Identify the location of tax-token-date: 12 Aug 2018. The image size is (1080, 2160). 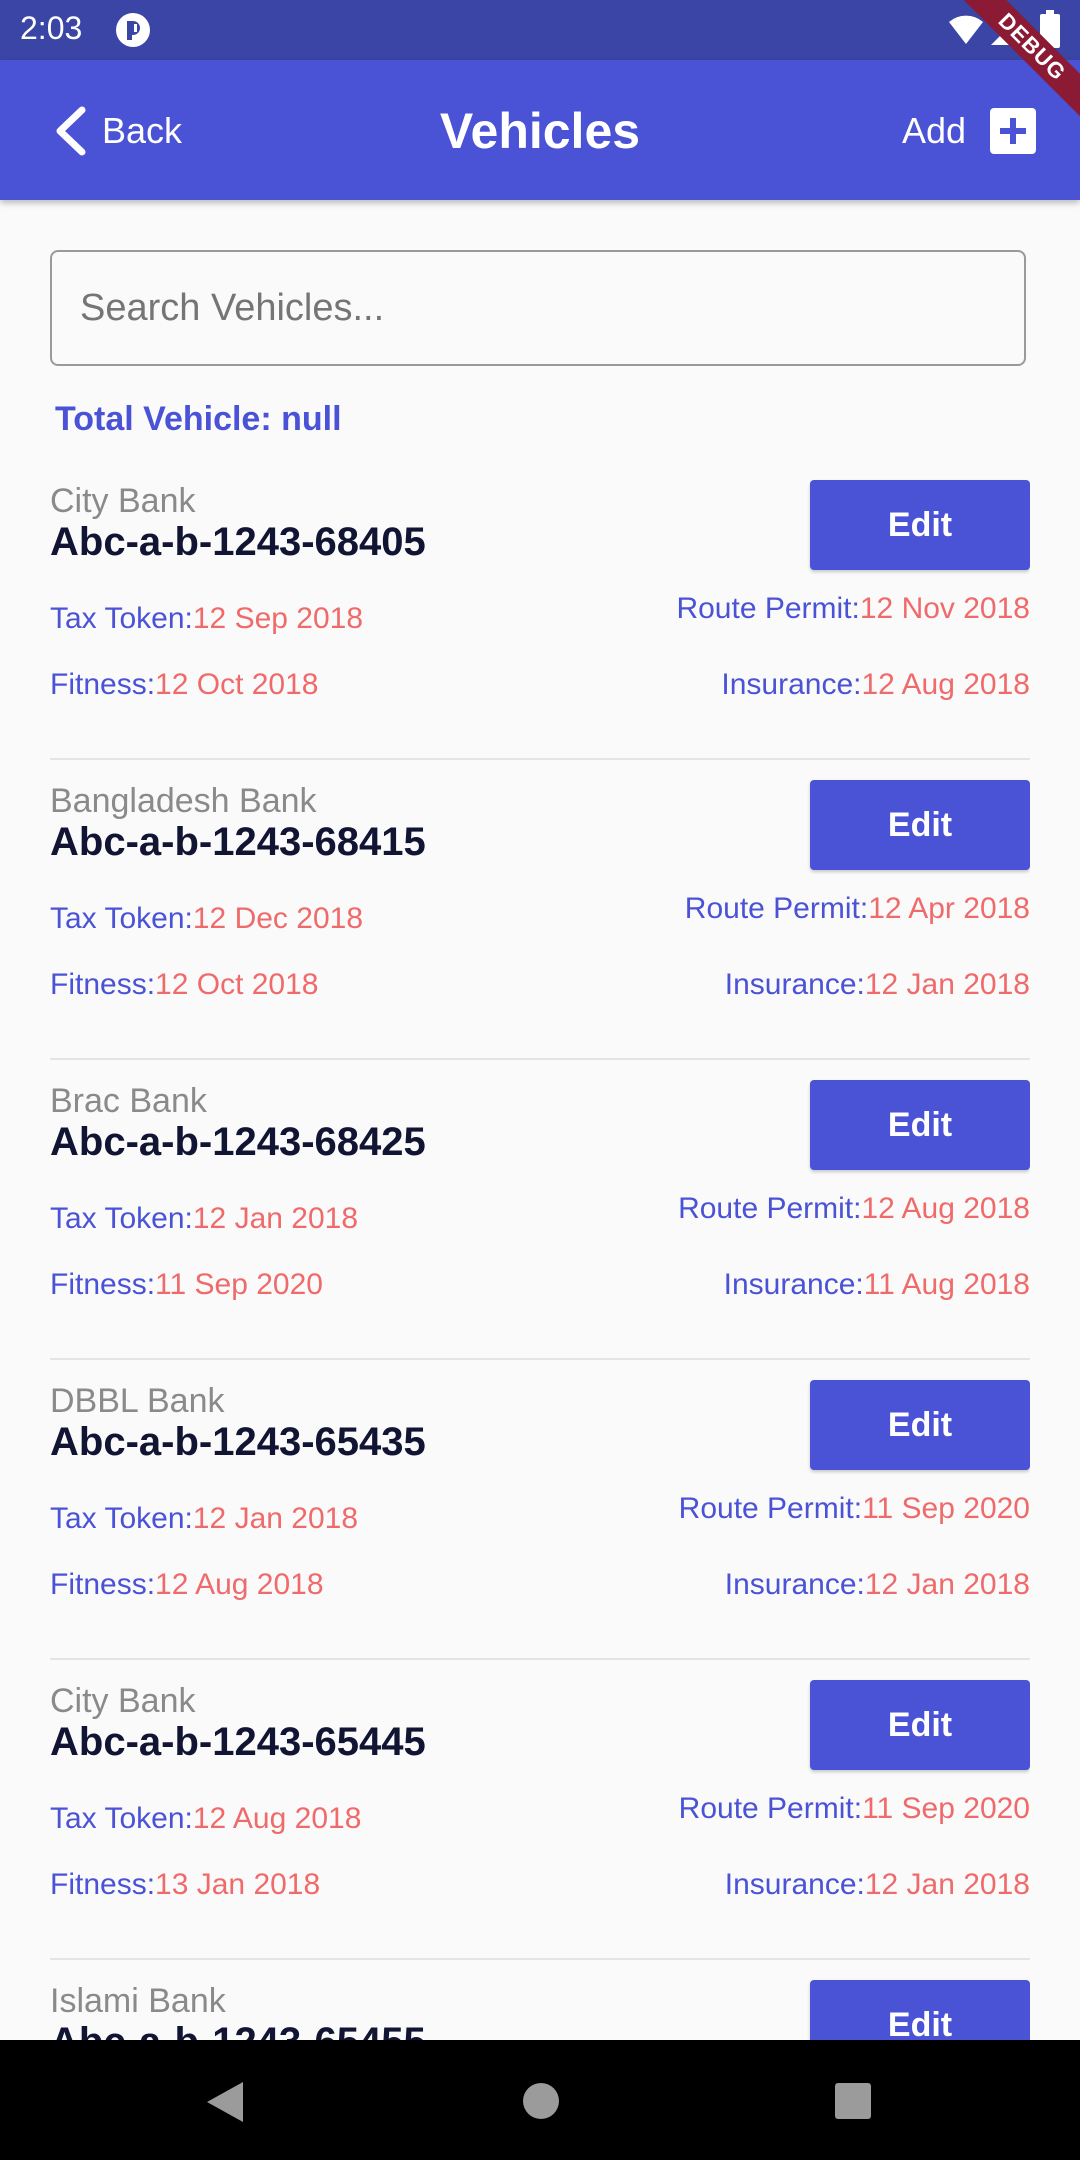
(277, 1818).